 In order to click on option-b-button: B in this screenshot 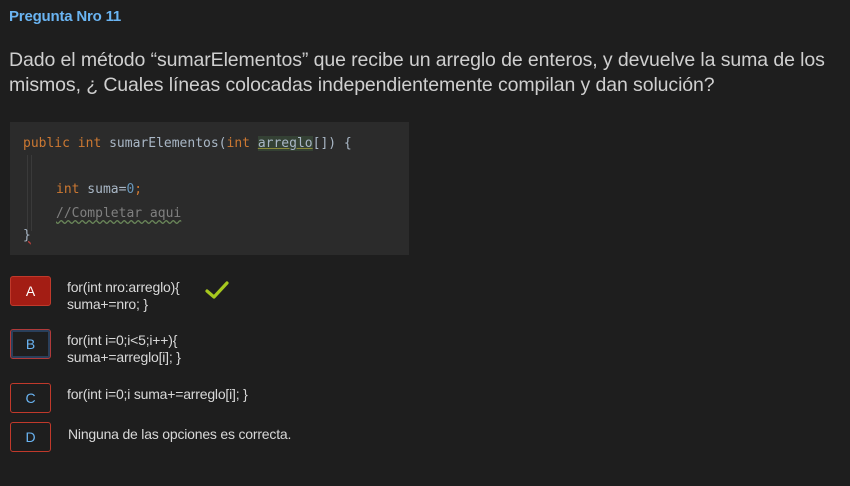, I will do `click(30, 344)`.